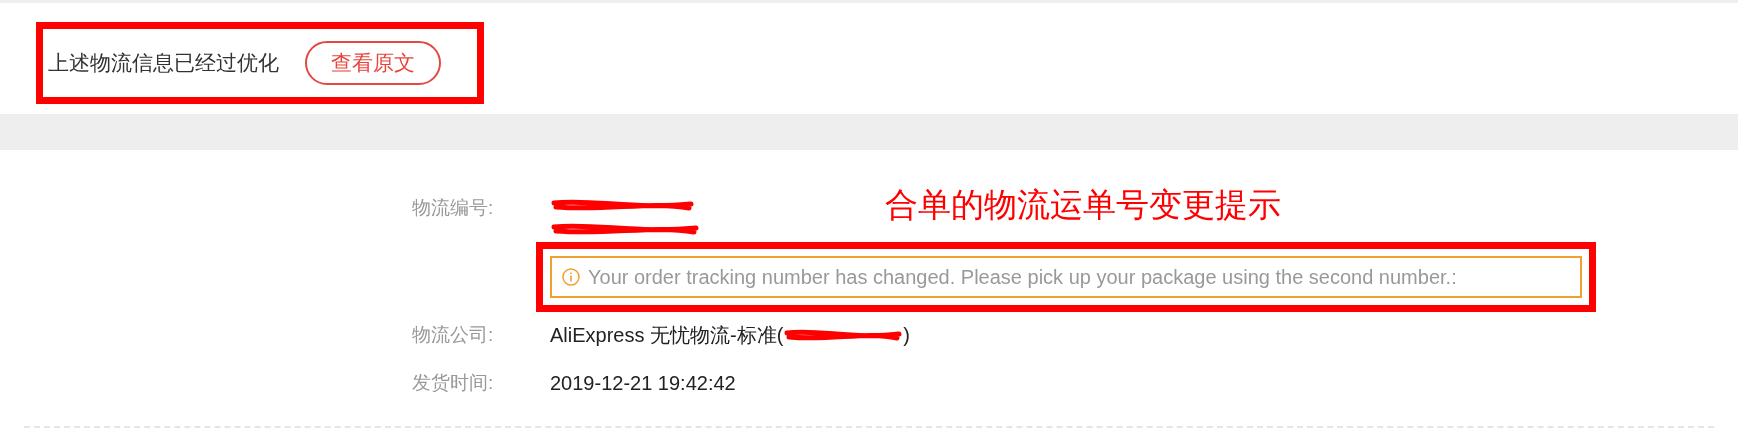 The image size is (1738, 440). What do you see at coordinates (1022, 277) in the screenshot?
I see `notice-text: Your order tracking number has changed. Please pick up your package using the second number.:` at bounding box center [1022, 277].